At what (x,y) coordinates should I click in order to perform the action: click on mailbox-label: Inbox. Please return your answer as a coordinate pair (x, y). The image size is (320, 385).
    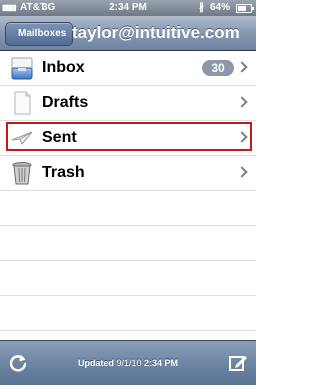
    Looking at the image, I should click on (63, 67).